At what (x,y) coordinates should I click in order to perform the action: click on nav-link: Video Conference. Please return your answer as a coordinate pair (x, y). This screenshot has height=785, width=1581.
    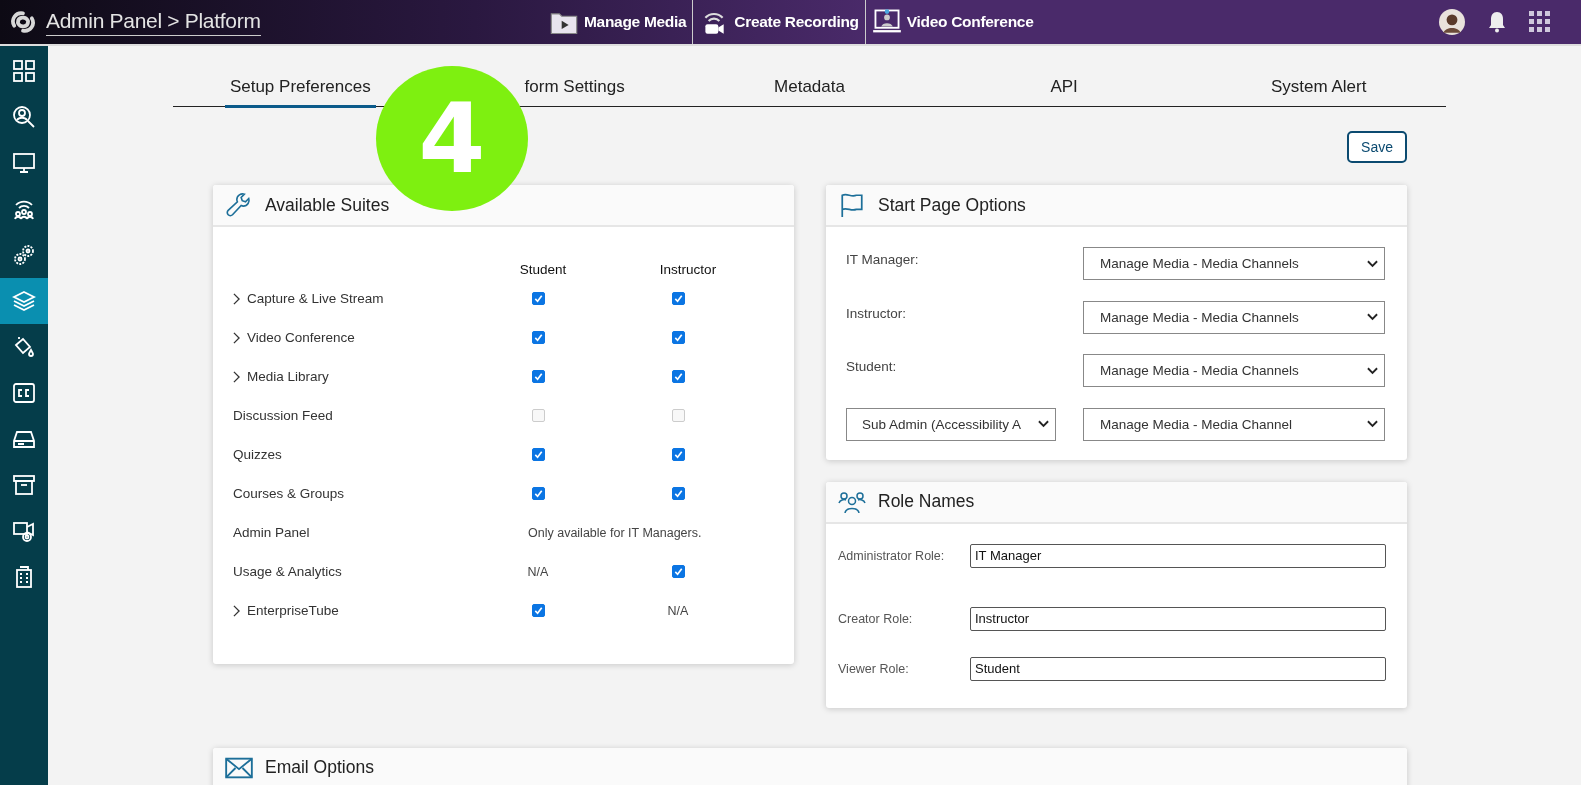
    Looking at the image, I should click on (952, 22).